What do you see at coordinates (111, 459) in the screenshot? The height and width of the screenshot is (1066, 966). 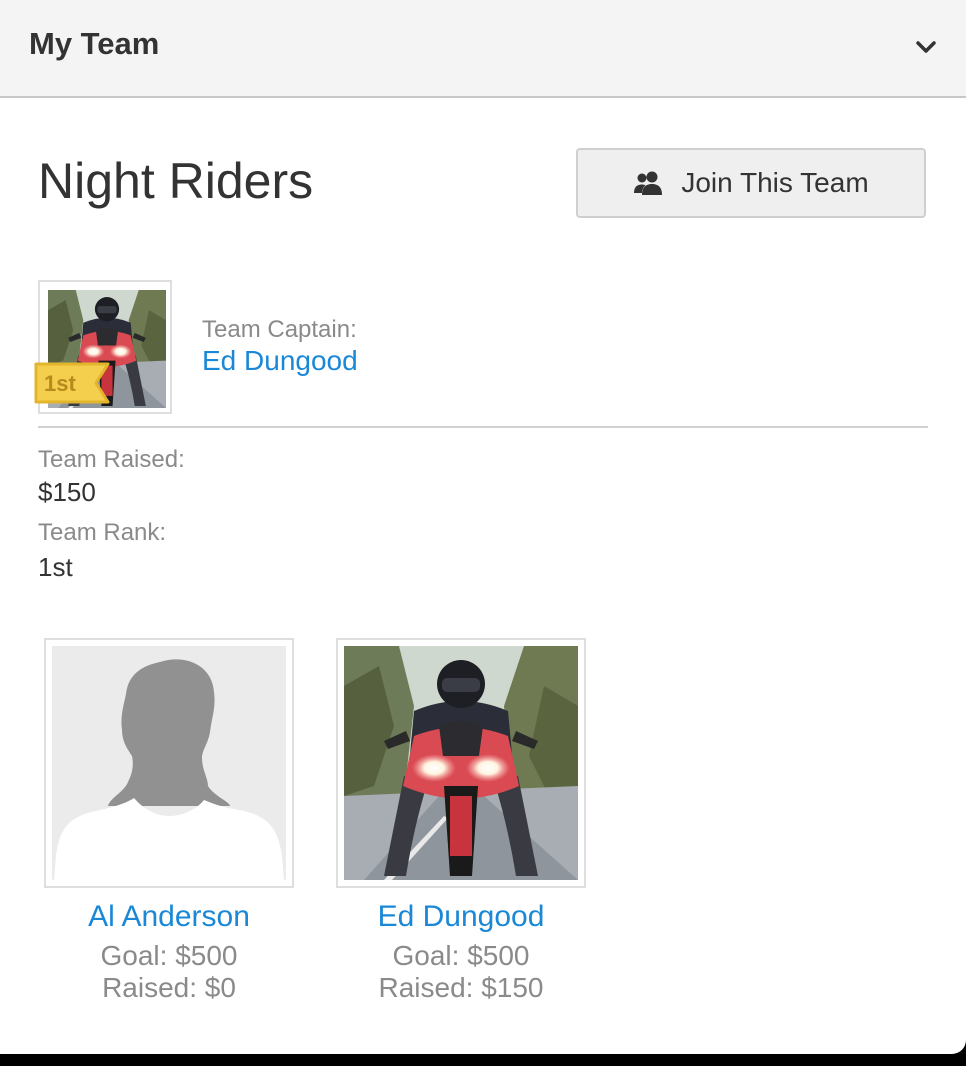 I see `team-raised-label: Team Raised:` at bounding box center [111, 459].